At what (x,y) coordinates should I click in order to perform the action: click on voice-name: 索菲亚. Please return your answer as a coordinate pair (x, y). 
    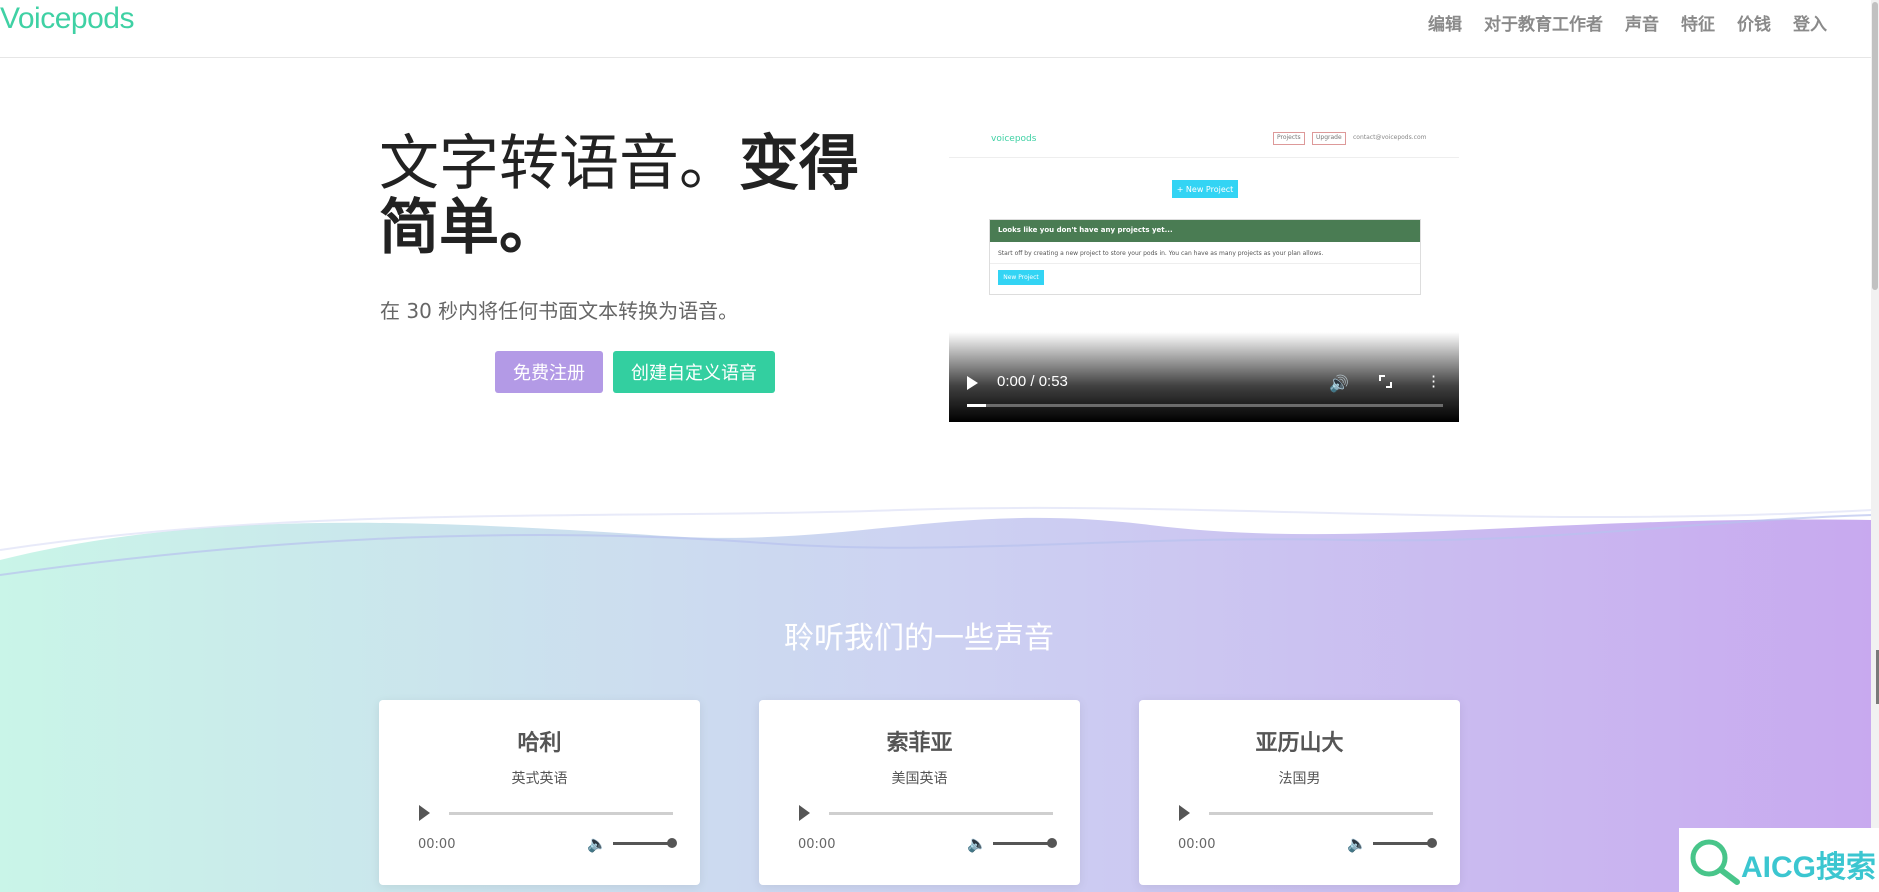
    Looking at the image, I should click on (919, 743).